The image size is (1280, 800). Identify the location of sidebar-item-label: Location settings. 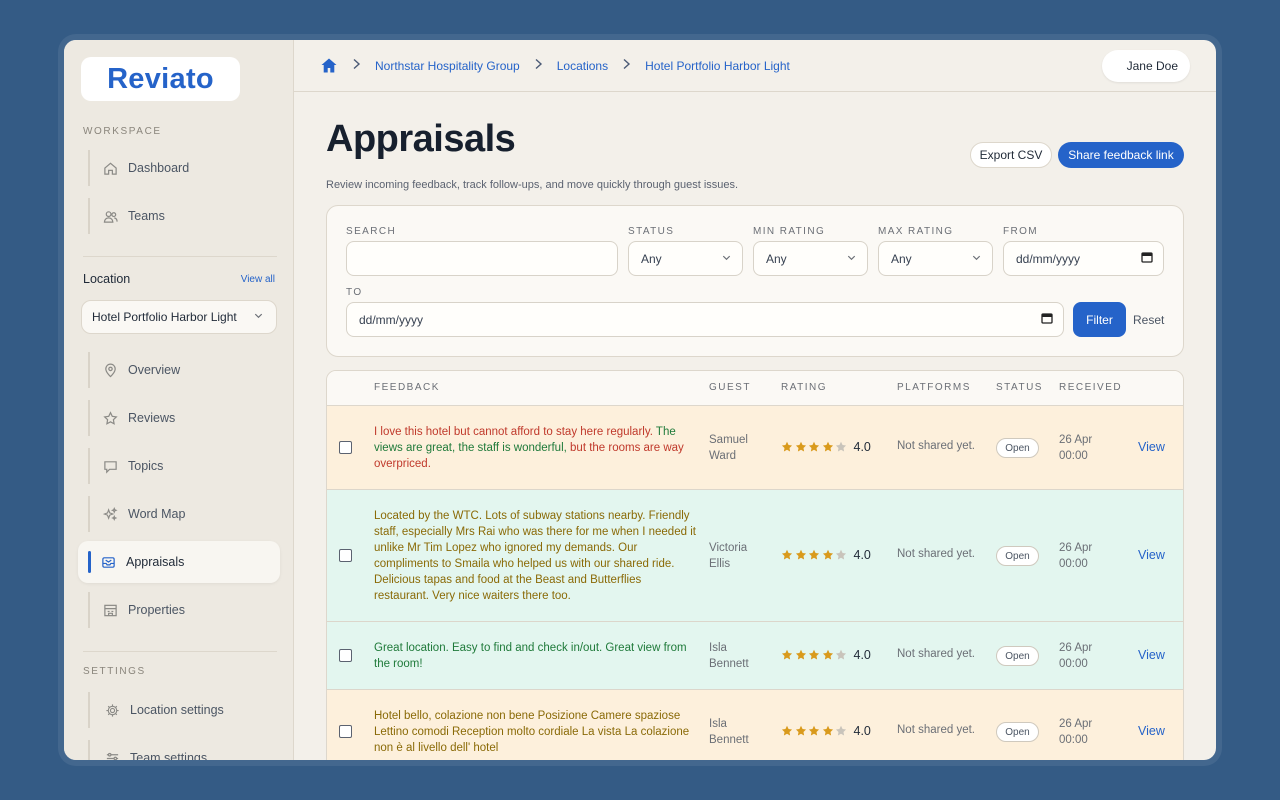
(177, 710).